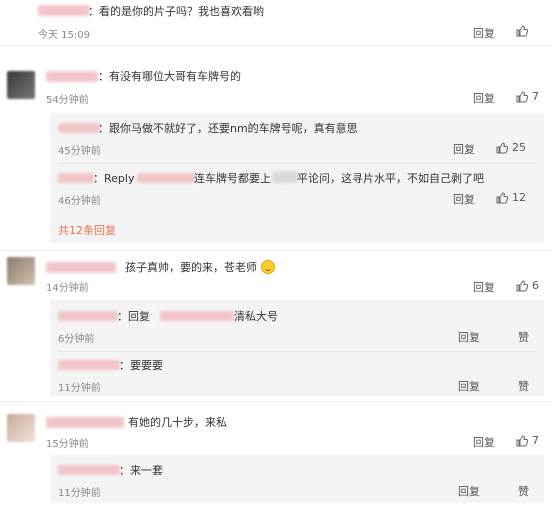 Image resolution: width=552 pixels, height=506 pixels. Describe the element at coordinates (177, 422) in the screenshot. I see `comment-text: 有她的几十步，来私` at that location.